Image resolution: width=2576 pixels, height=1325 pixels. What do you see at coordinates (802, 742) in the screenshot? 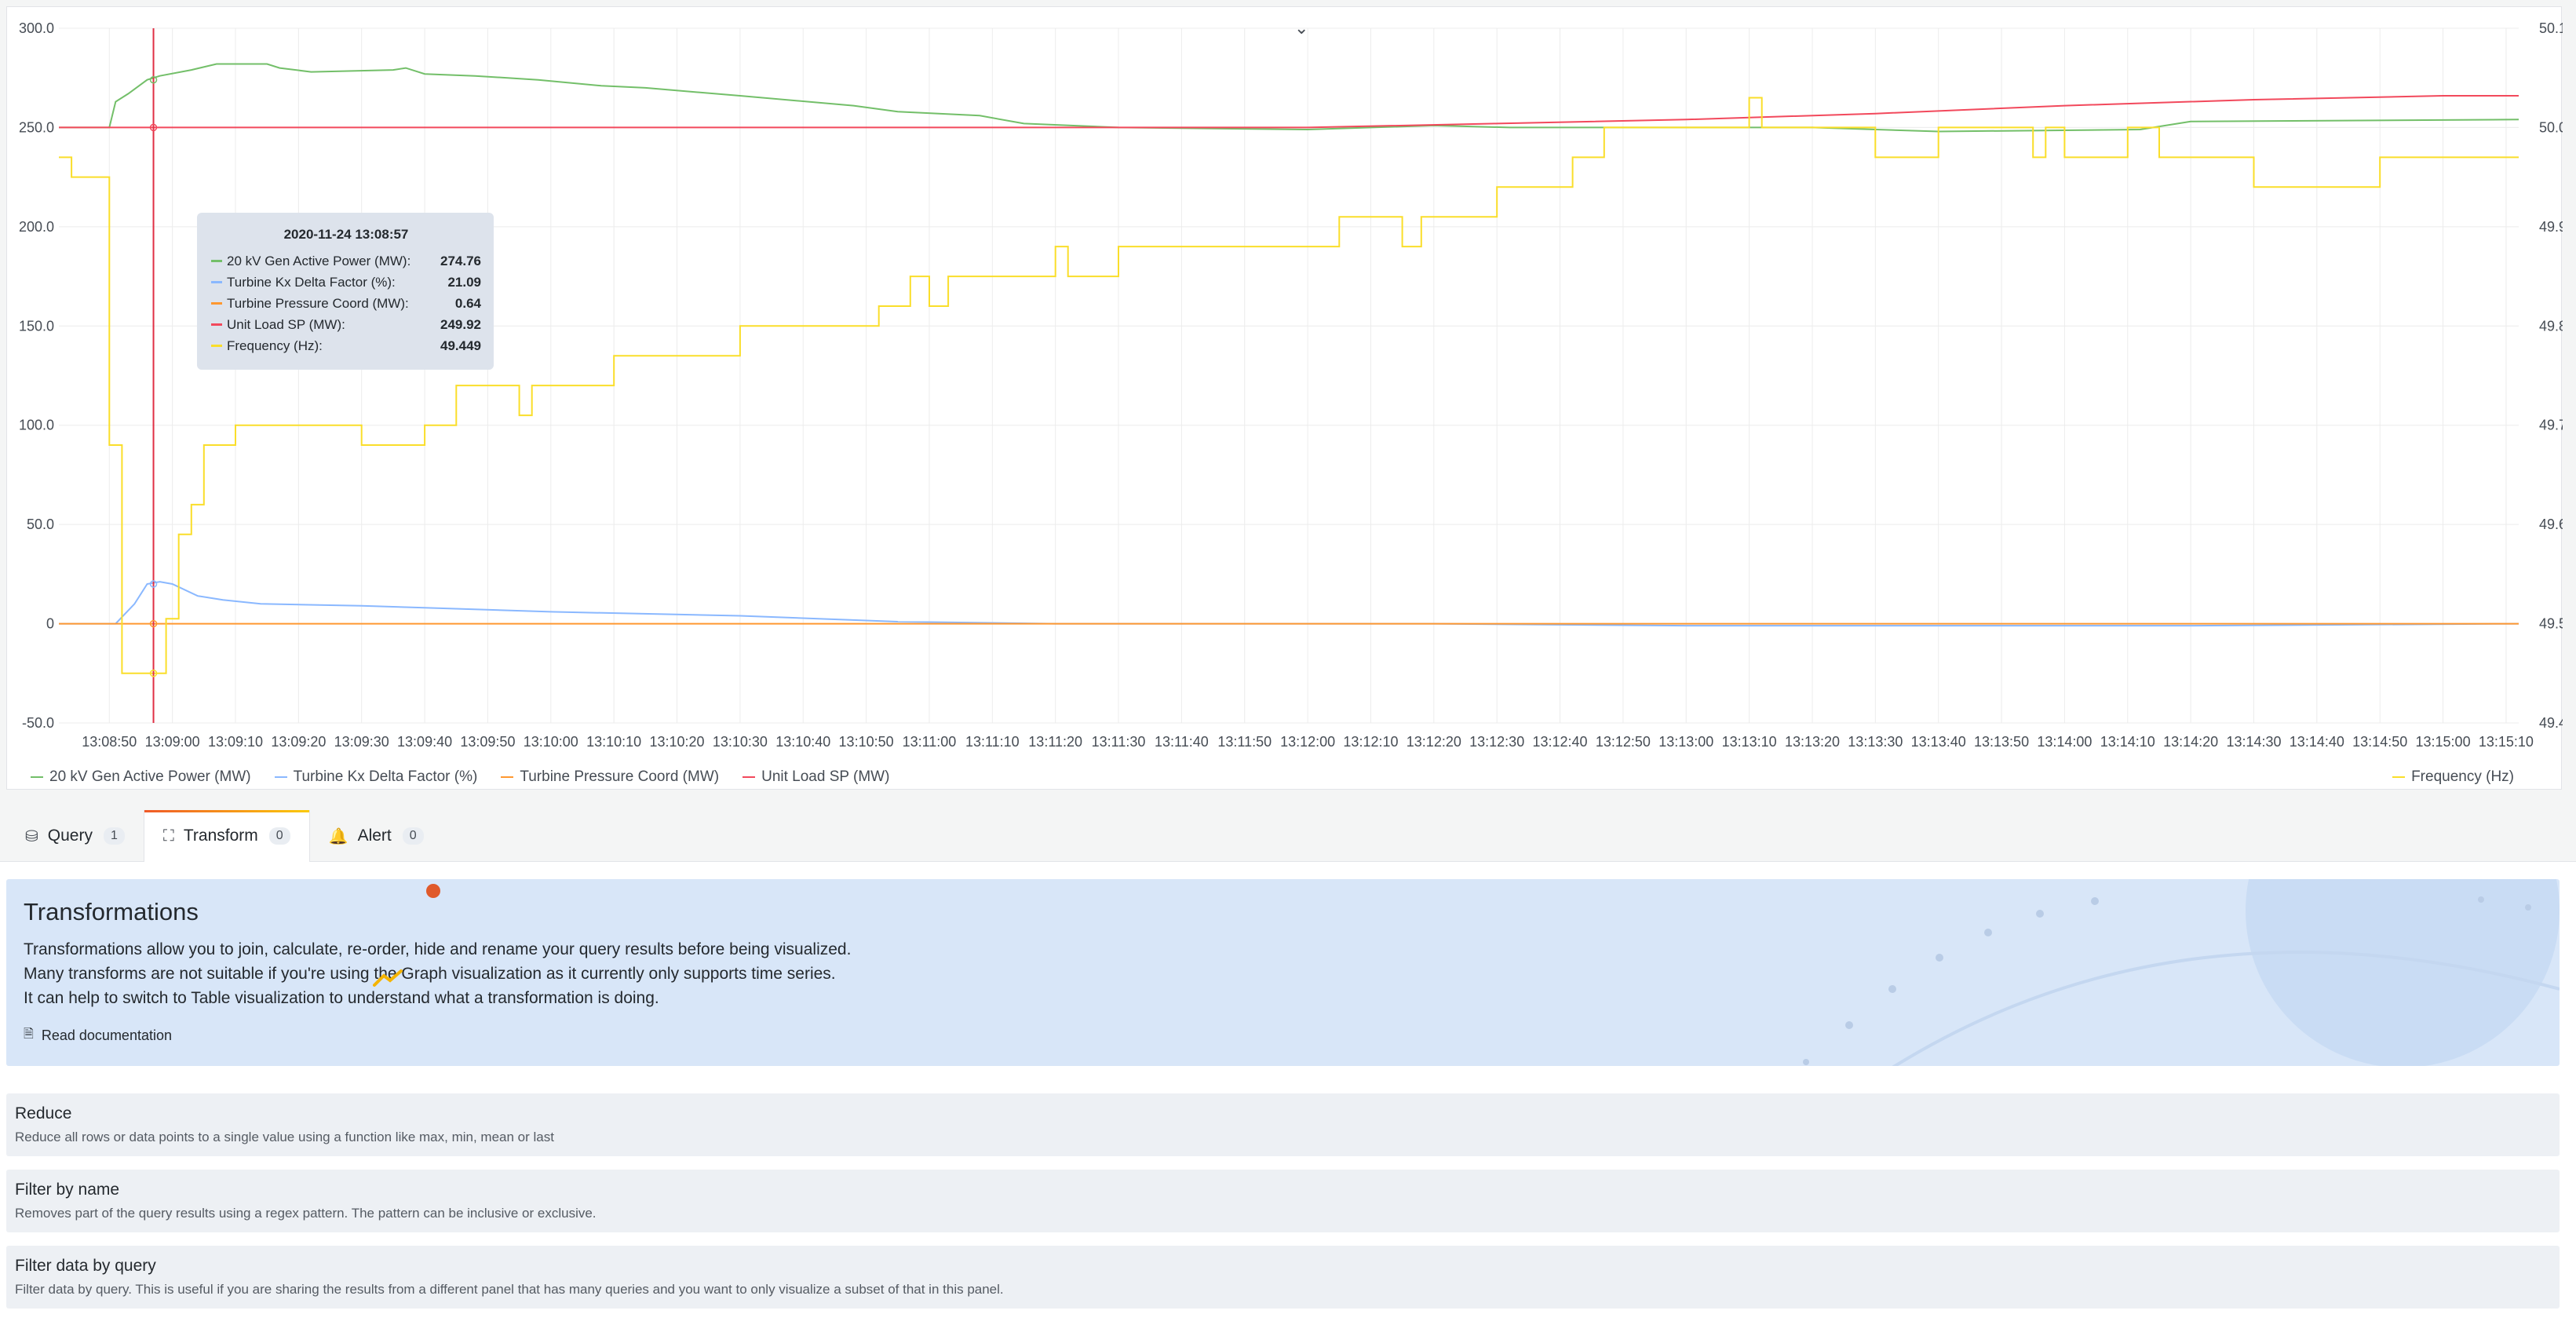
I see `x-tick-label: 13:10:40` at bounding box center [802, 742].